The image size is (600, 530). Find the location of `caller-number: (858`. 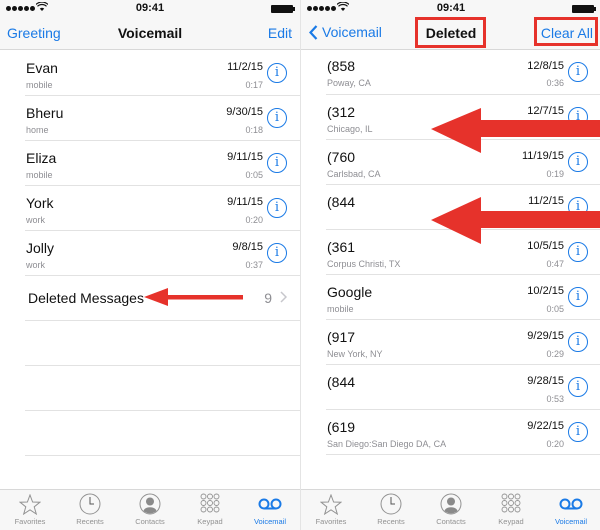

caller-number: (858 is located at coordinates (341, 66).